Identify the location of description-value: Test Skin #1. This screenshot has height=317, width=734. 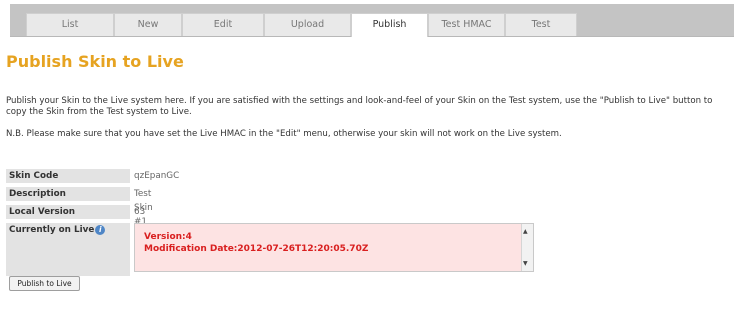
(143, 208).